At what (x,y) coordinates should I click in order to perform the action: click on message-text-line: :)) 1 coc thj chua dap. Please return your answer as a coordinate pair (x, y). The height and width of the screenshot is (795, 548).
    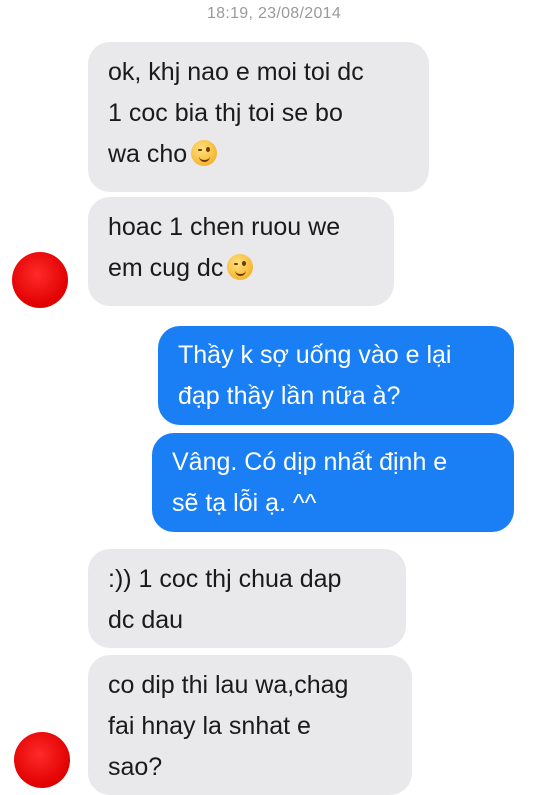
    Looking at the image, I should click on (225, 579).